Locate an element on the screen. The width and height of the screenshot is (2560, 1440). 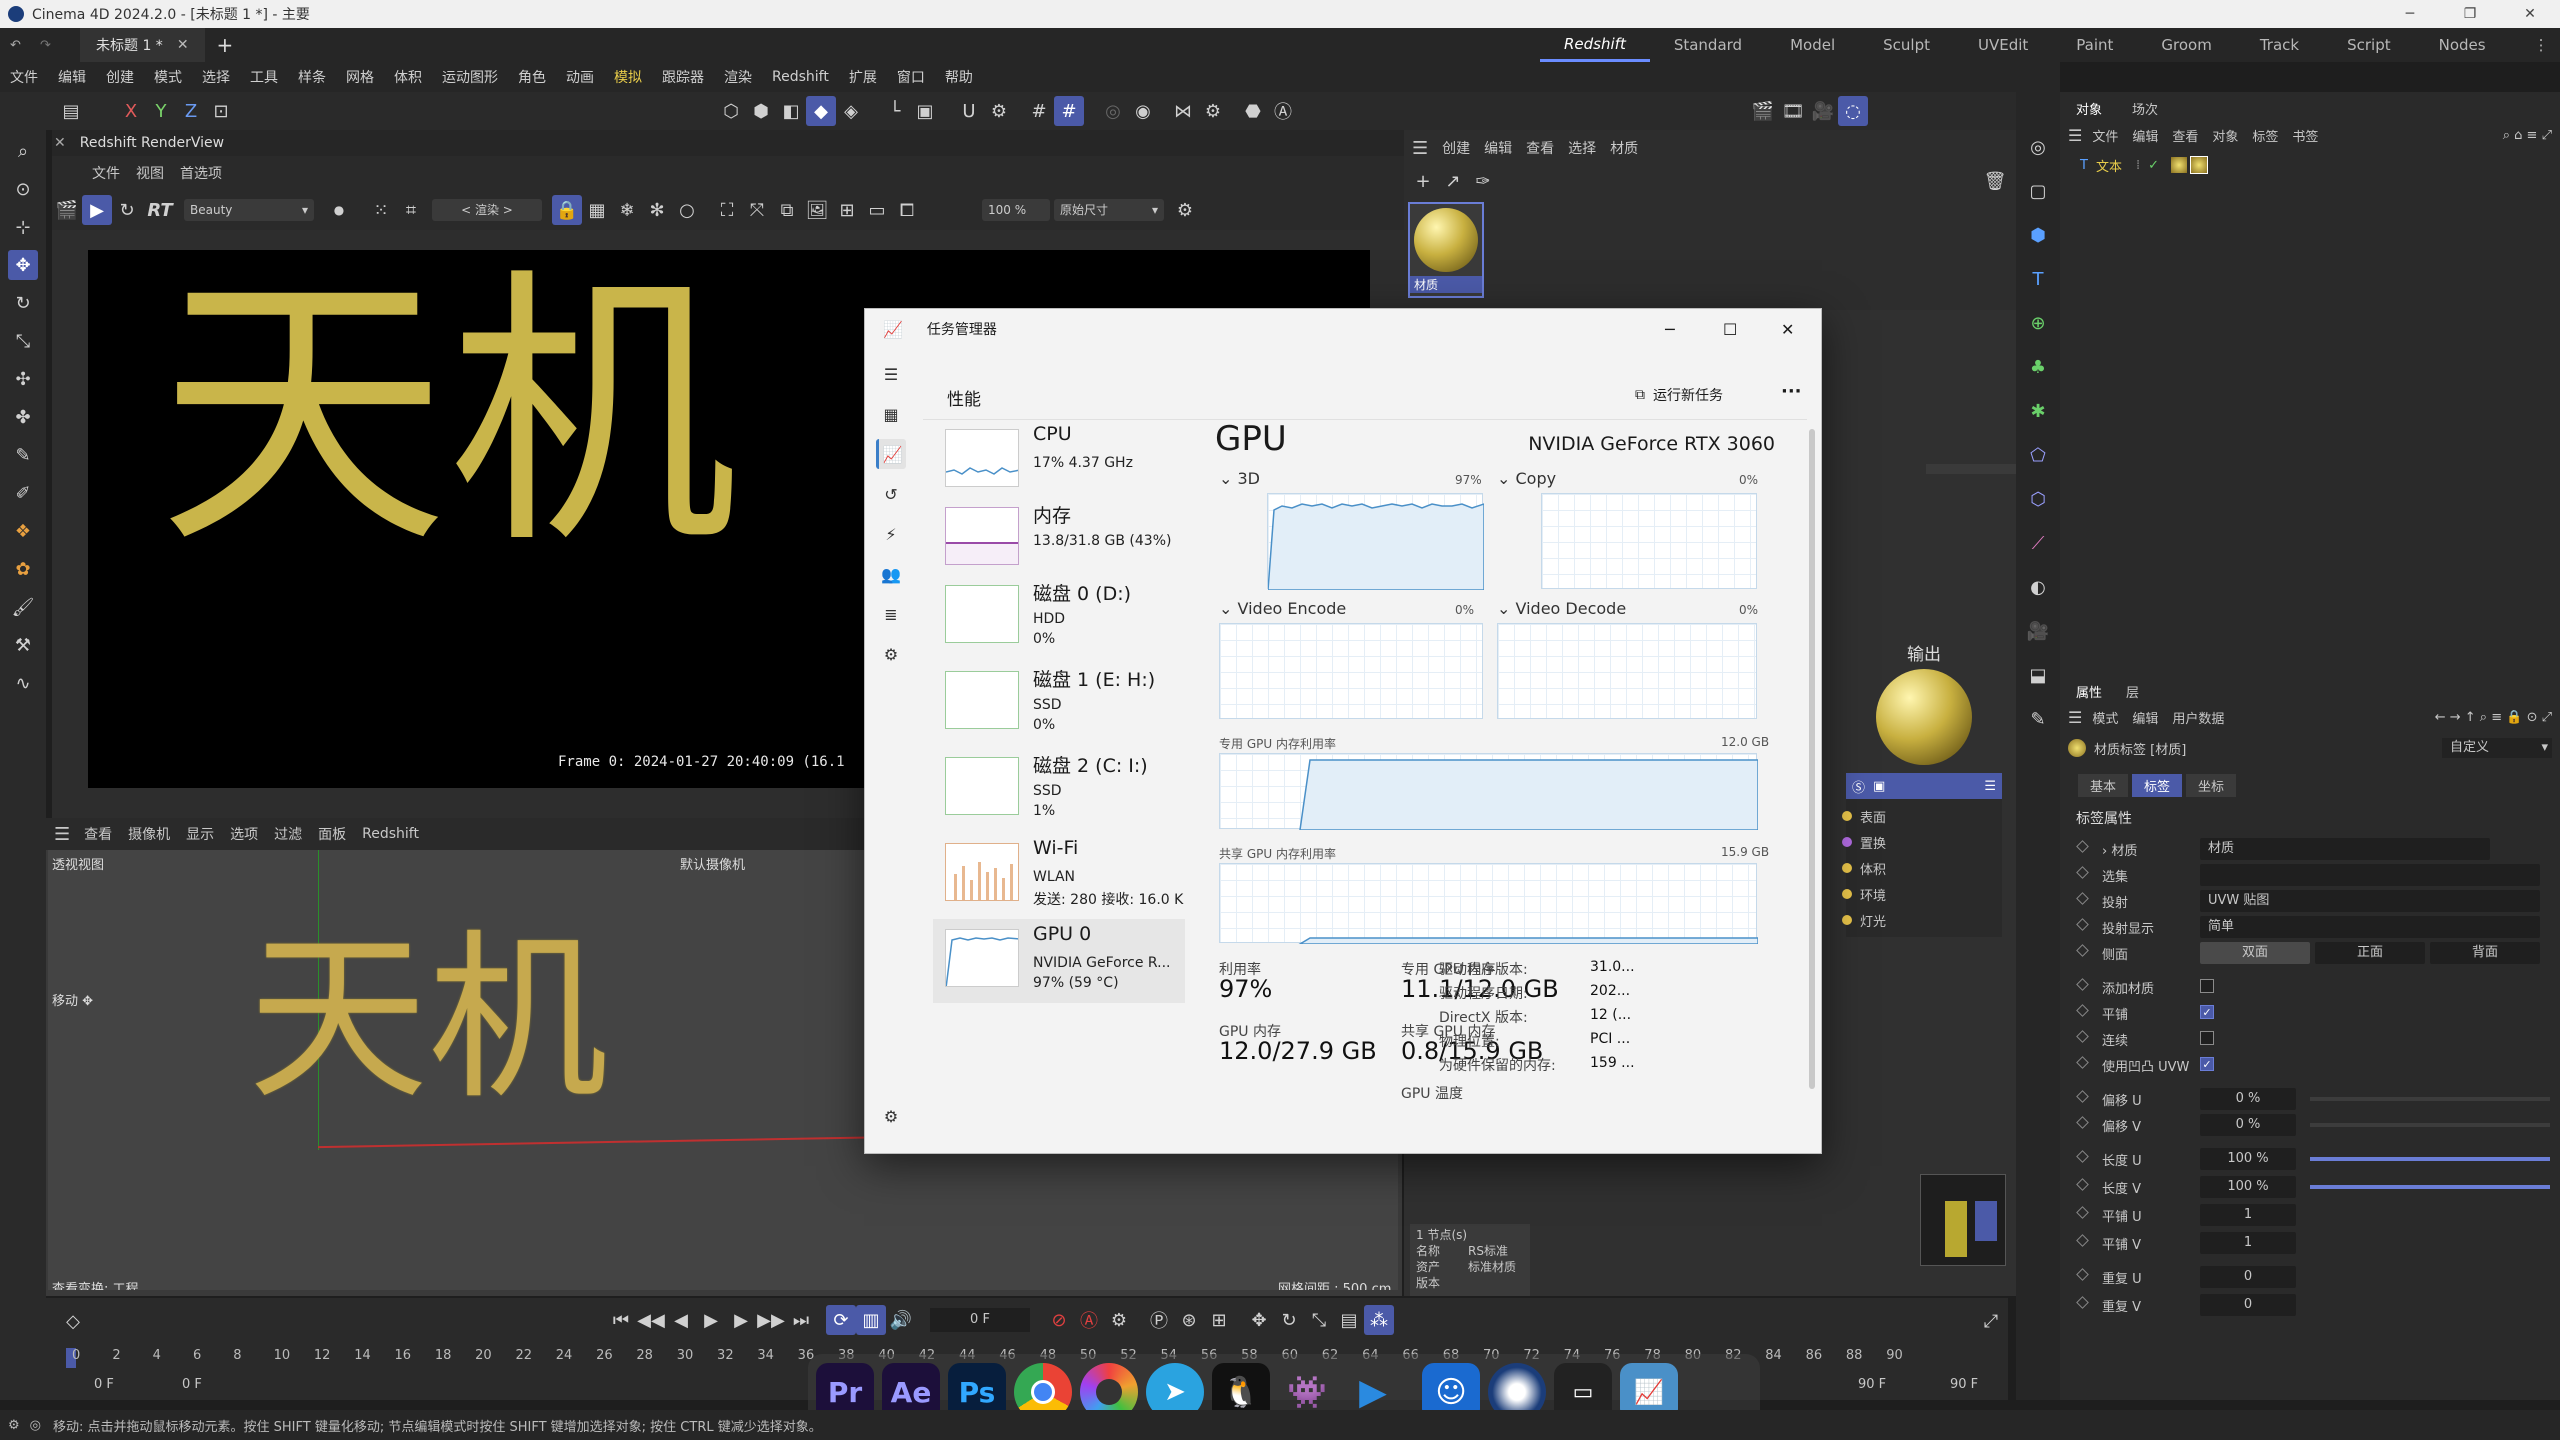
attribute-mode-select: 自定义 ▾ is located at coordinates (2497, 748).